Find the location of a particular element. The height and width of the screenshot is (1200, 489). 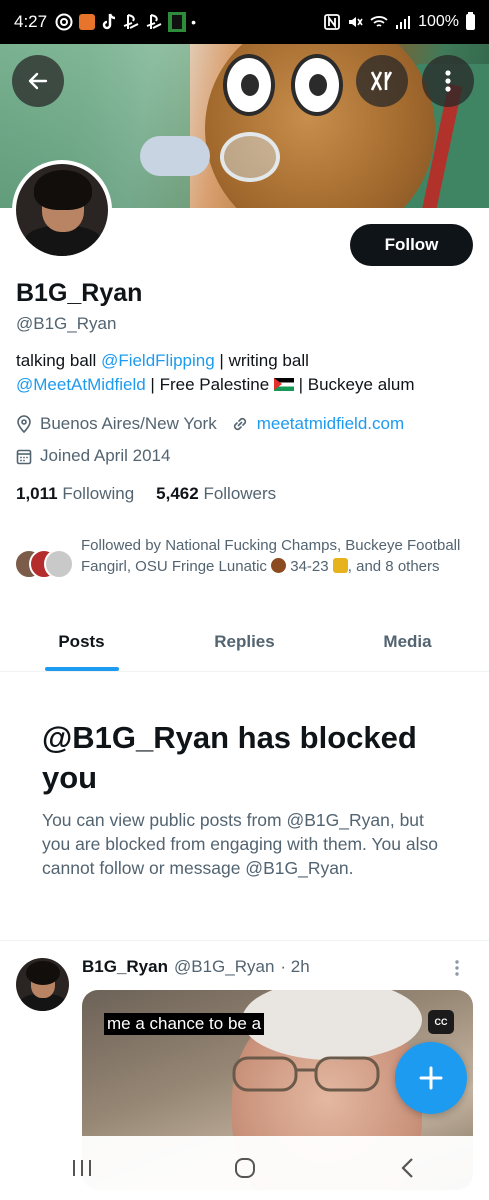

profile-tabs: Posts Replies Media is located at coordinates (244, 643).